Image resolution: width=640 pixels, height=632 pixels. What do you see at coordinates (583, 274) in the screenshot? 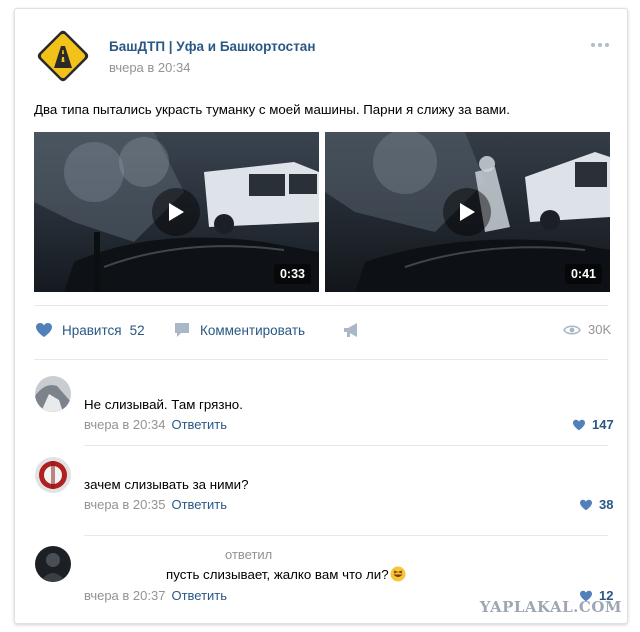
I see `video-duration: 0:41` at bounding box center [583, 274].